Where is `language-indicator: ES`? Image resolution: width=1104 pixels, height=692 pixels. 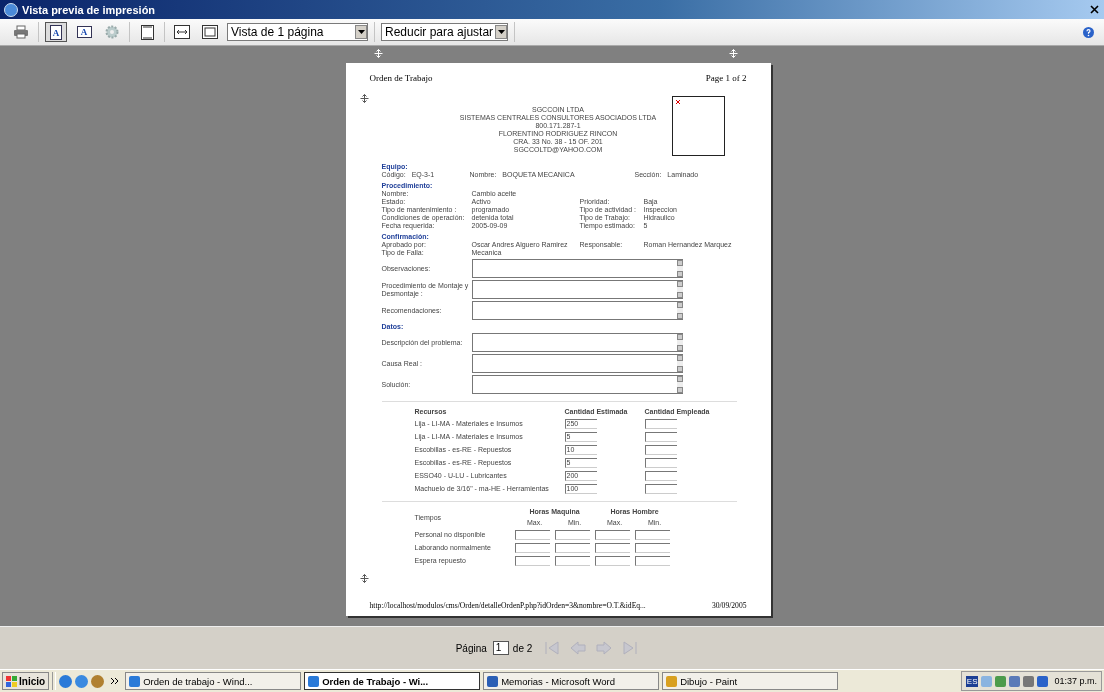 language-indicator: ES is located at coordinates (972, 681).